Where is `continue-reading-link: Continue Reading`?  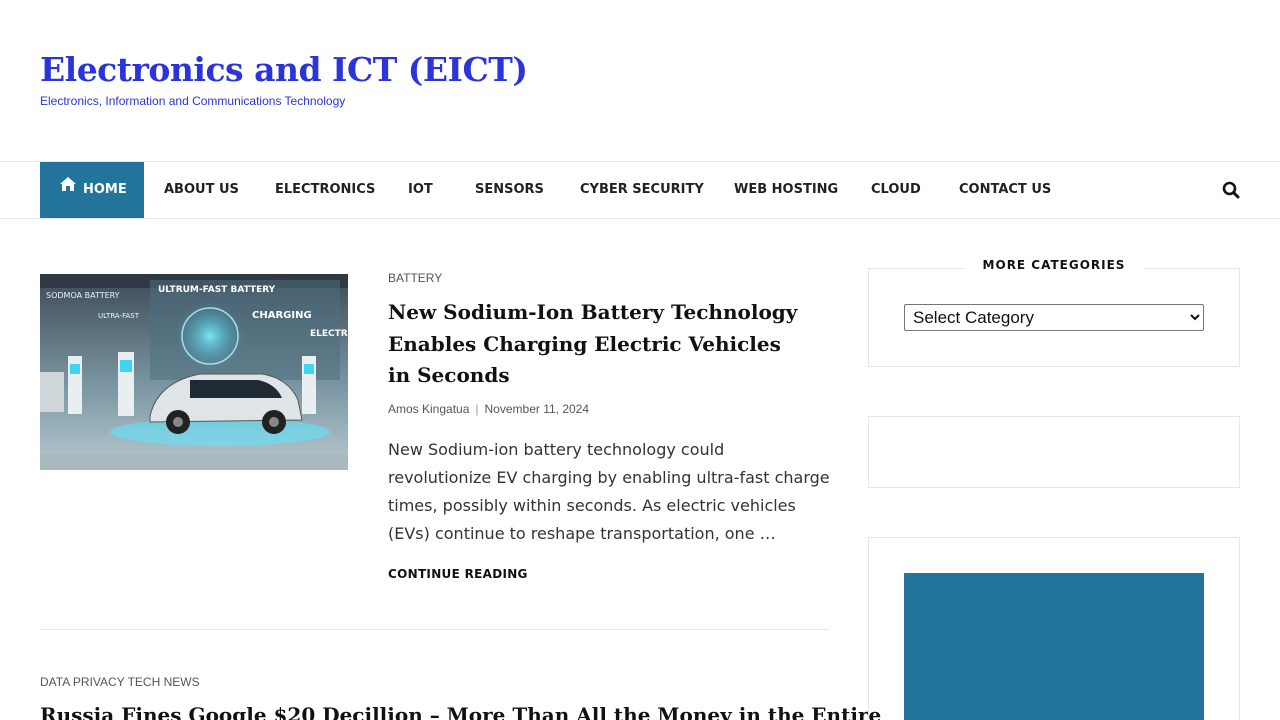 continue-reading-link: Continue Reading is located at coordinates (458, 574).